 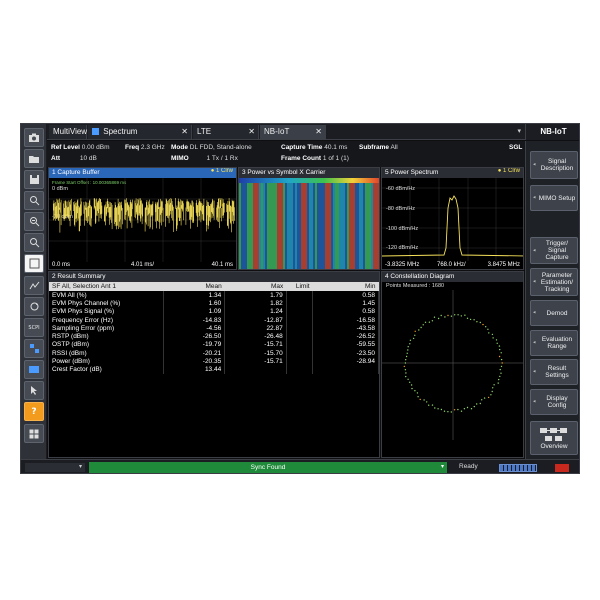 I want to click on left-toolbar: SCPI ?, so click(x=34, y=298).